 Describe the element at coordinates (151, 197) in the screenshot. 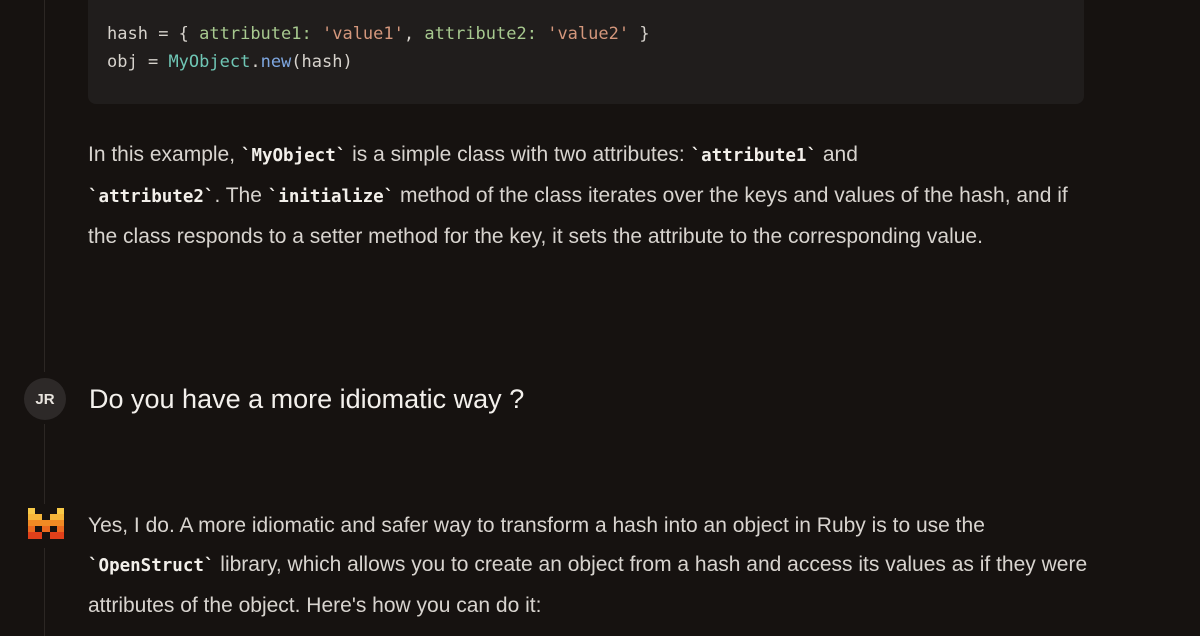

I see `inline-code: `attribute2`` at that location.